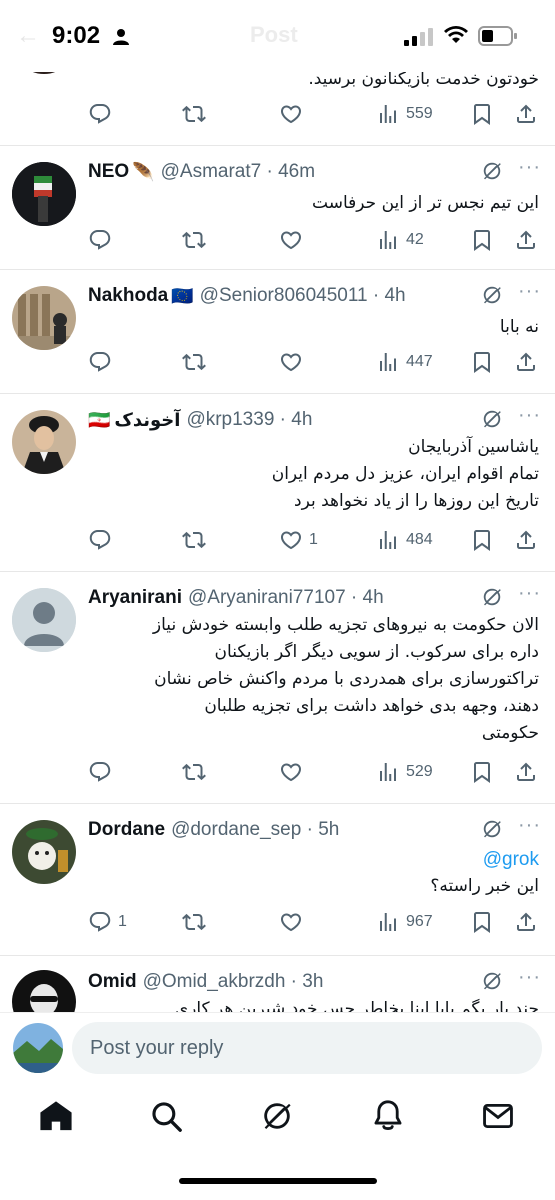 This screenshot has width=555, height=1200. What do you see at coordinates (135, 598) in the screenshot?
I see `display-name: Aryanirani` at bounding box center [135, 598].